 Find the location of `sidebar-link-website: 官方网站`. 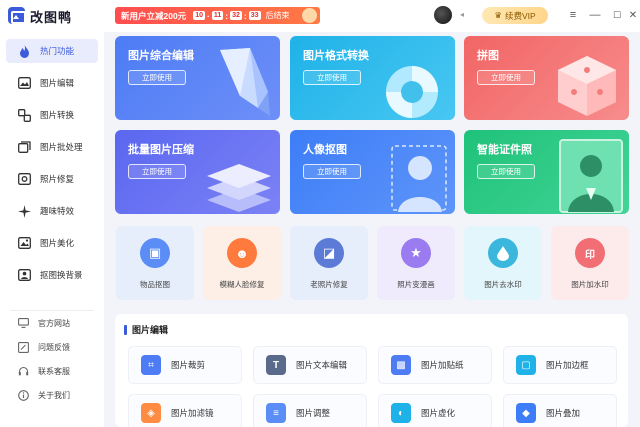

sidebar-link-website: 官方网站 is located at coordinates (52, 323).